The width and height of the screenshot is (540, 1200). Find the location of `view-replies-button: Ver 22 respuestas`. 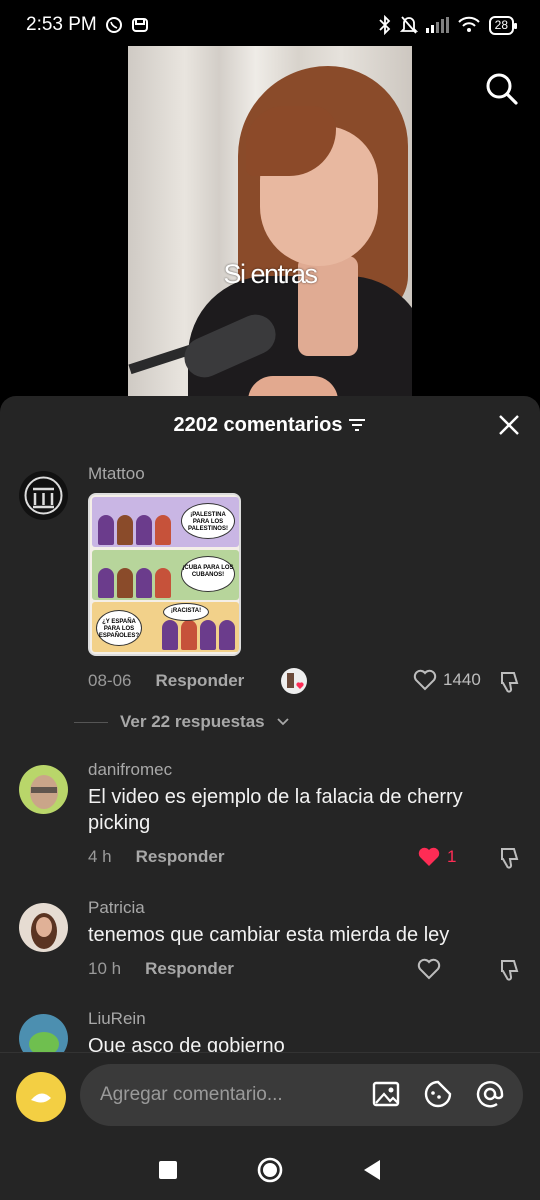

view-replies-button: Ver 22 respuestas is located at coordinates (181, 722).